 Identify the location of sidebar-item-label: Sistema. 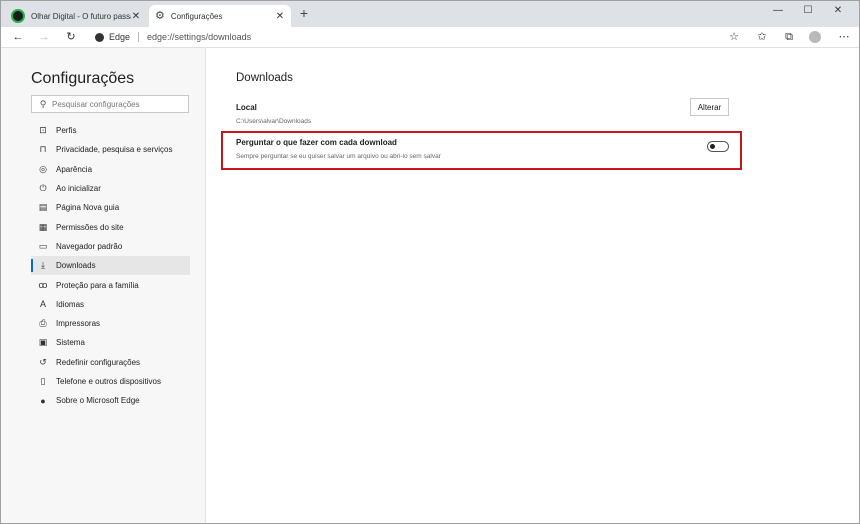
(70, 343).